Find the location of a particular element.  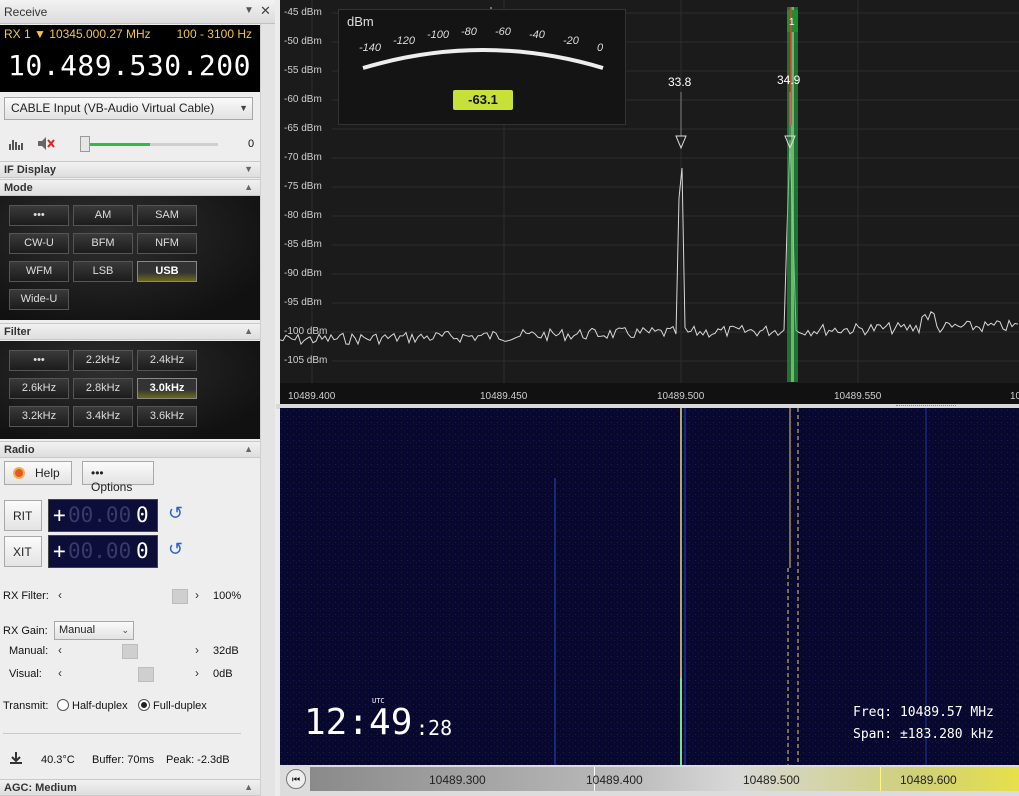

y-tick-label: -105 dBm is located at coordinates (306, 360).